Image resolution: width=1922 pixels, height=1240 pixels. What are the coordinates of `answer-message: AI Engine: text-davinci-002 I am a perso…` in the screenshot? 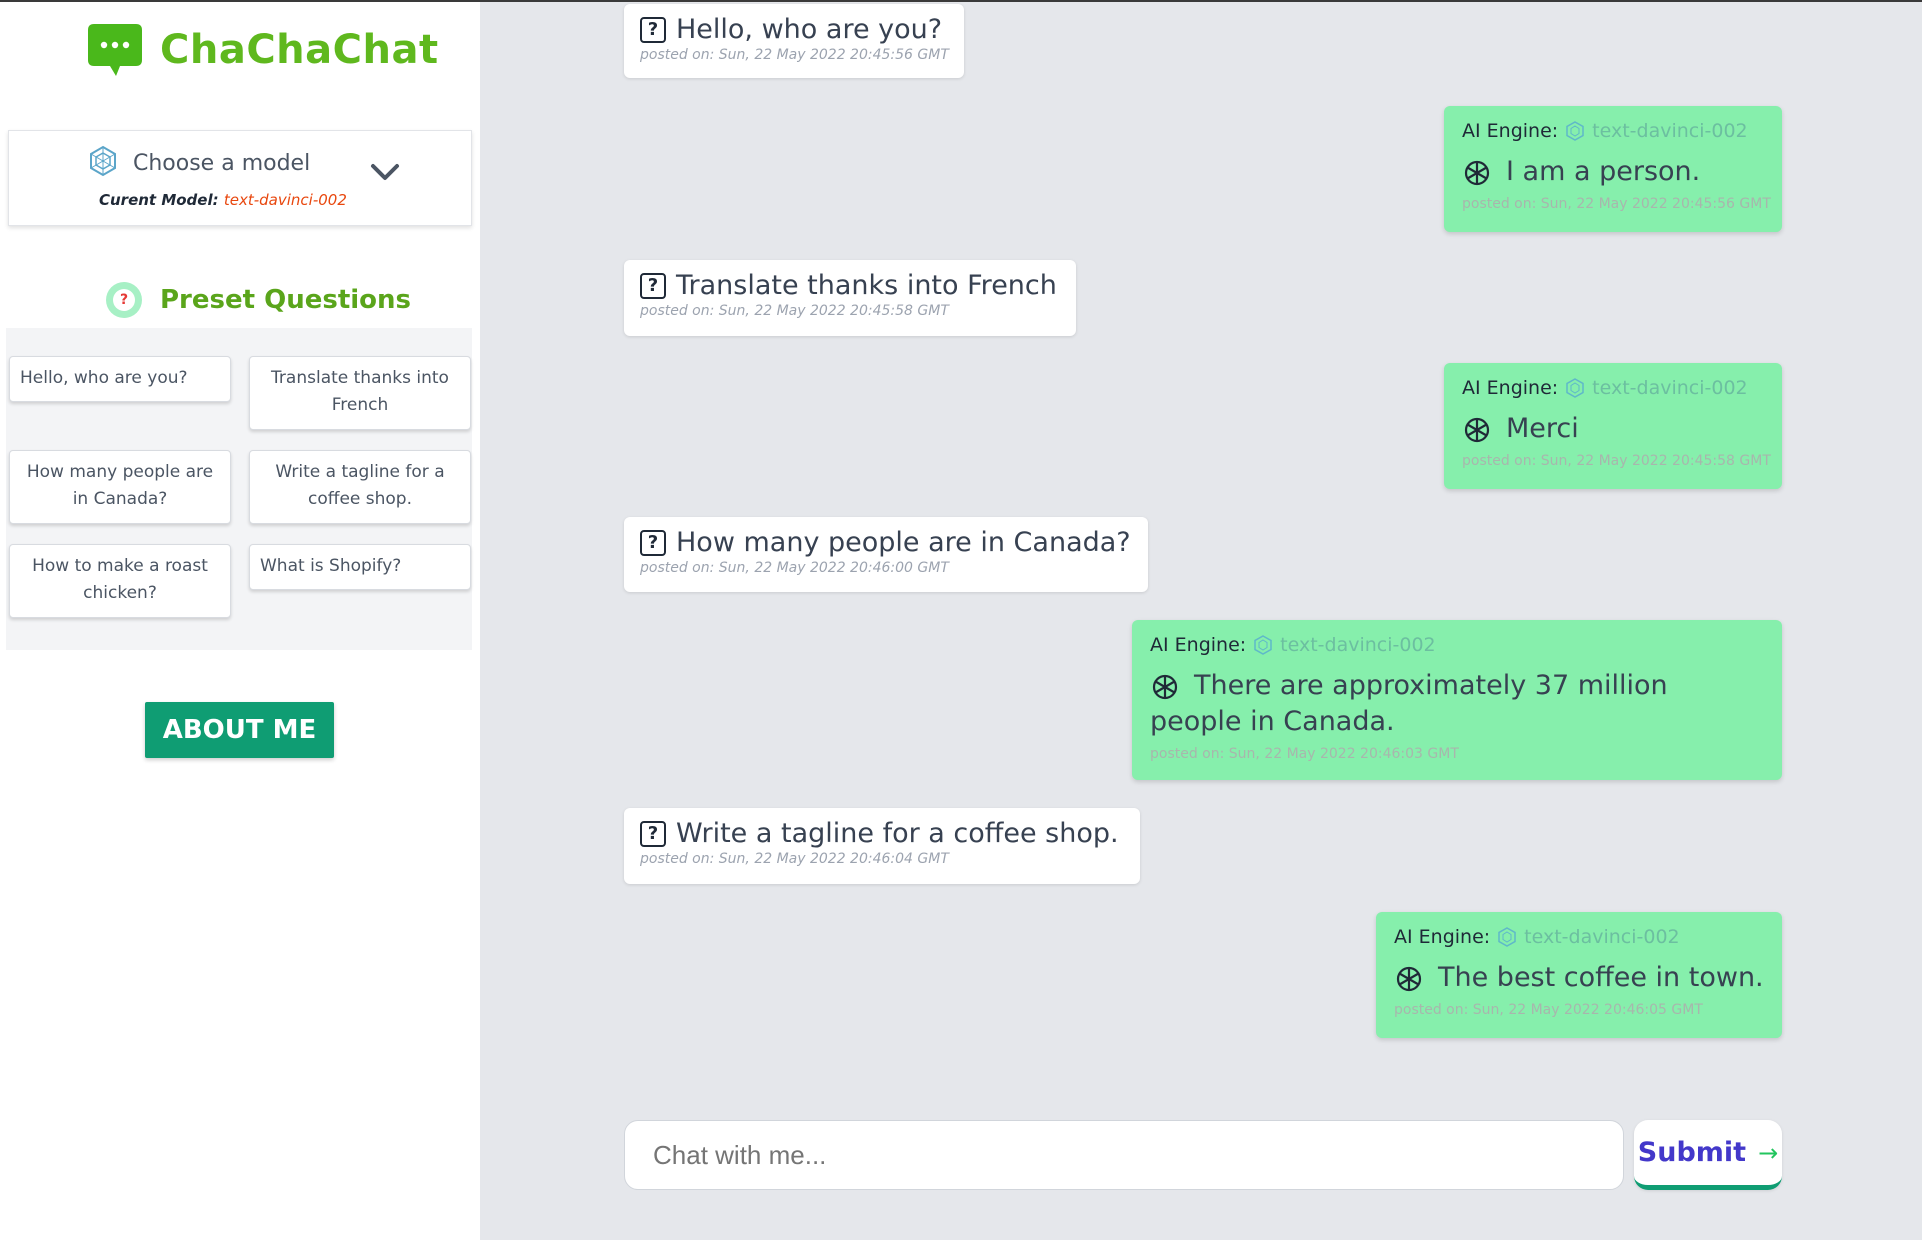 It's located at (1613, 169).